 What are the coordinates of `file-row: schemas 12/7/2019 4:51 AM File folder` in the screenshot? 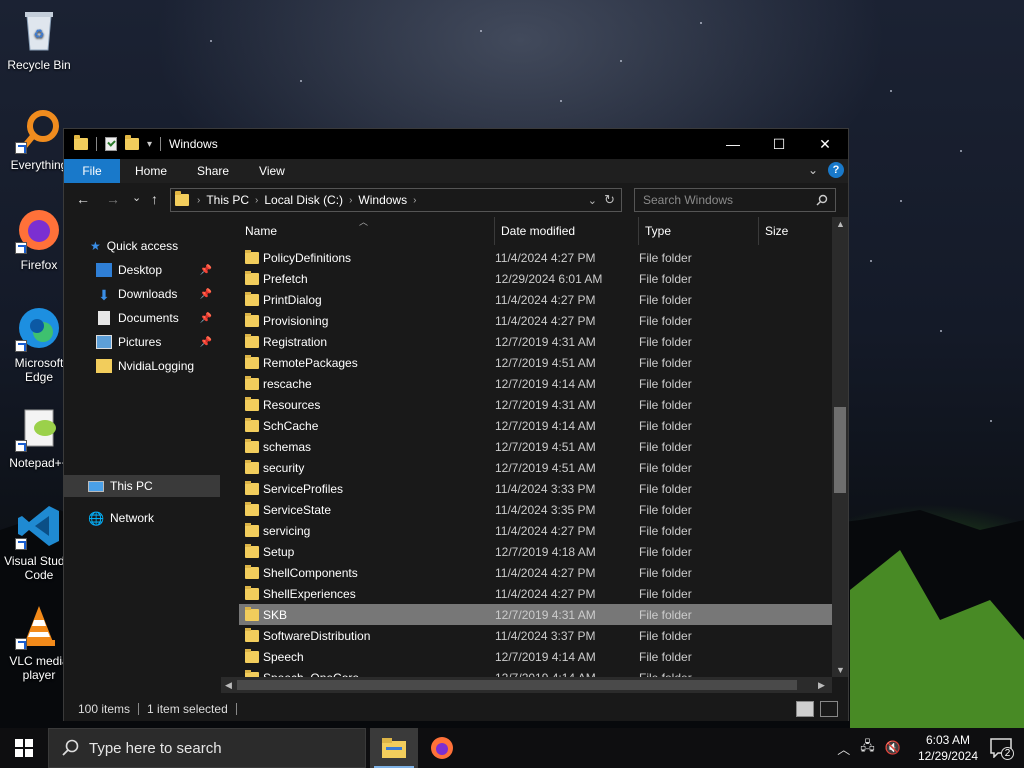 It's located at (535, 446).